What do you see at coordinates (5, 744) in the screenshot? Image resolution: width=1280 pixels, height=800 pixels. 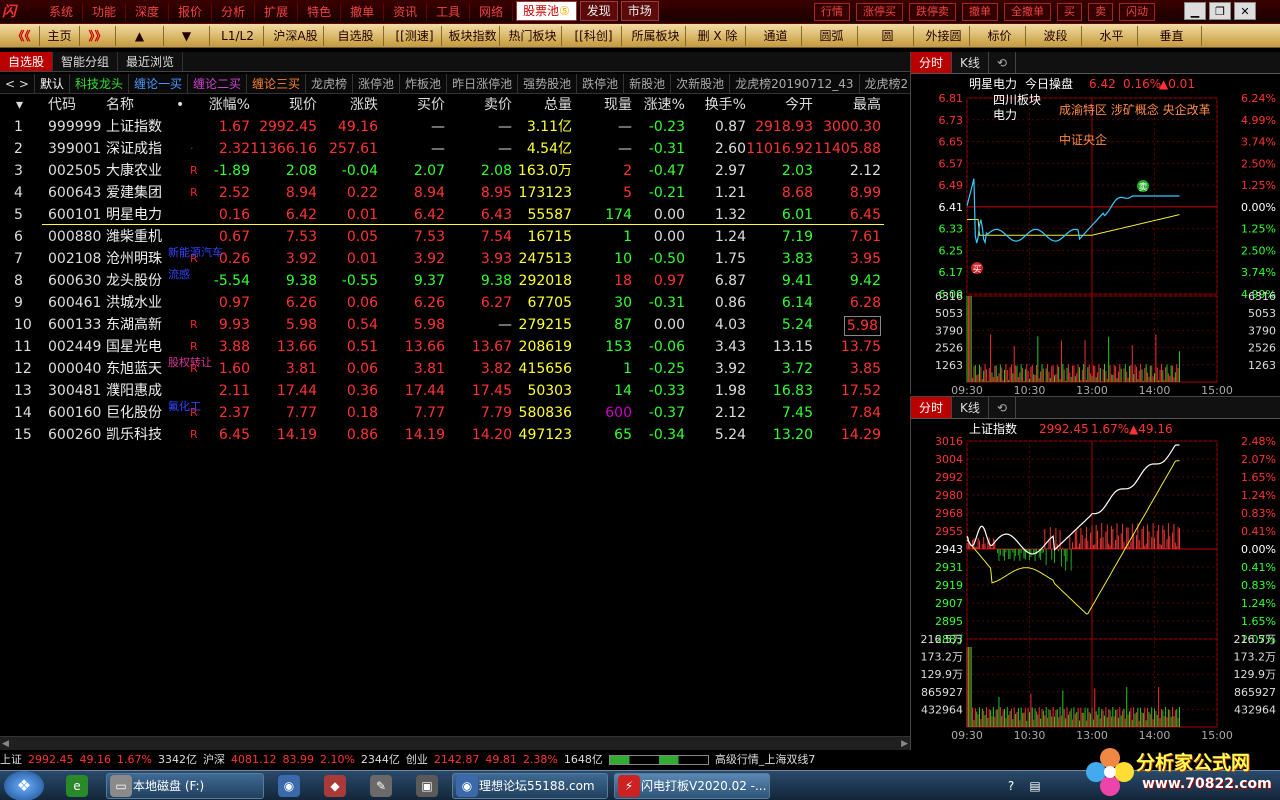 I see `scroll-left-icon: ◀` at bounding box center [5, 744].